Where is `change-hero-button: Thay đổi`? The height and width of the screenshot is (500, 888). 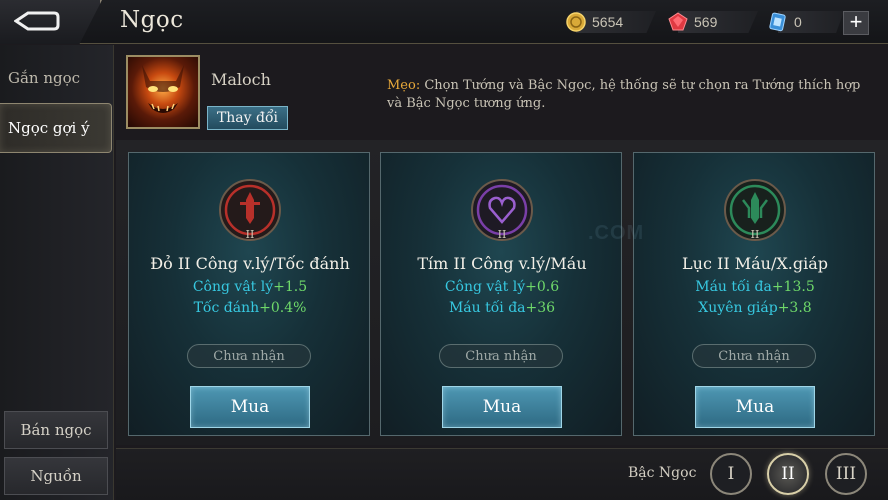 change-hero-button: Thay đổi is located at coordinates (247, 118).